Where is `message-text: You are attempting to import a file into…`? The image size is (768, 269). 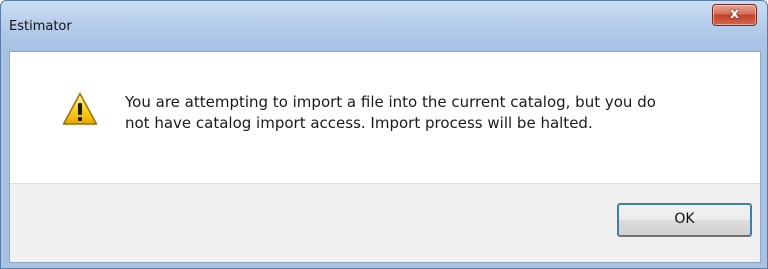 message-text: You are attempting to import a file into… is located at coordinates (390, 112).